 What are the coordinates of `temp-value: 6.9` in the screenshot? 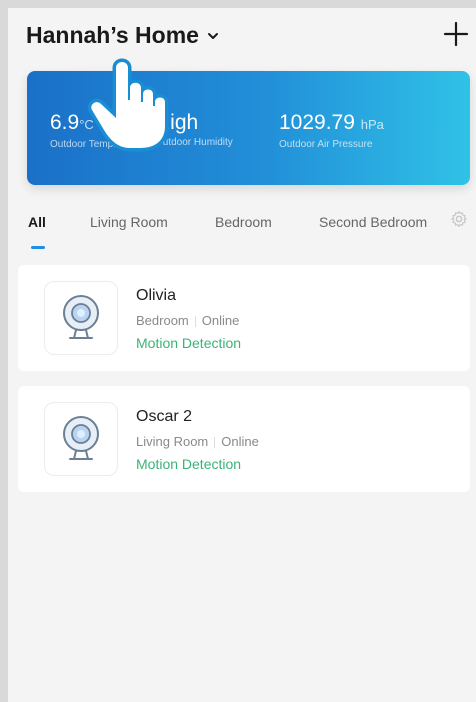 It's located at (65, 122).